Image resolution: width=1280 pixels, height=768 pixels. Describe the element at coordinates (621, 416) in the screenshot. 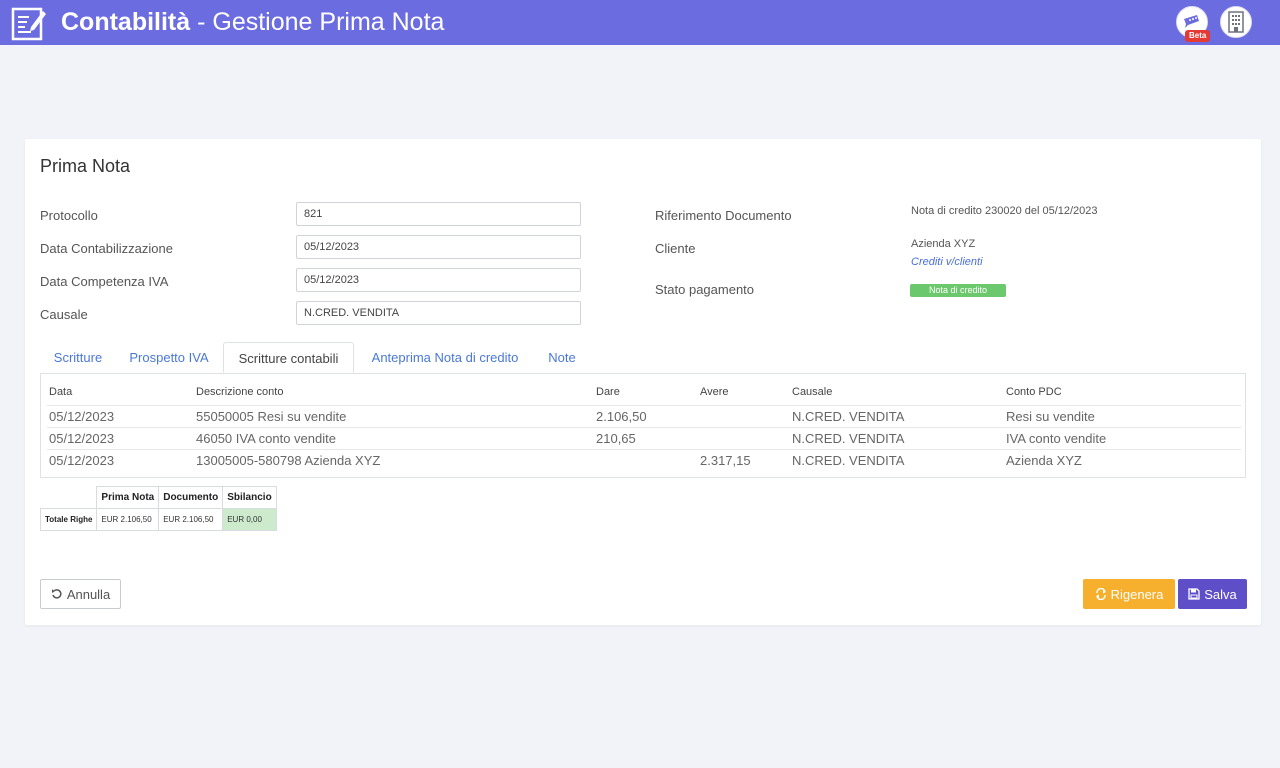

I see `cell-dare: 2.106,50` at that location.